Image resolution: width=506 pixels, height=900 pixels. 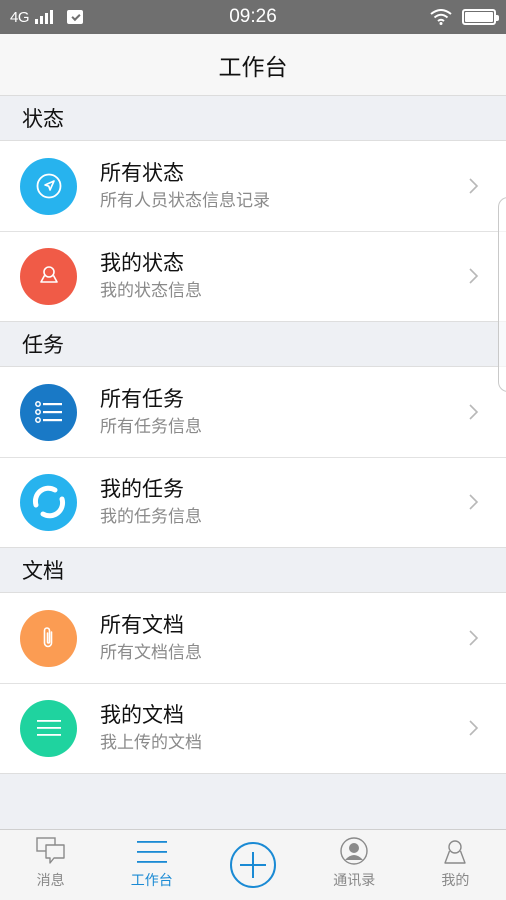 I want to click on paperclip-icon, so click(x=48, y=638).